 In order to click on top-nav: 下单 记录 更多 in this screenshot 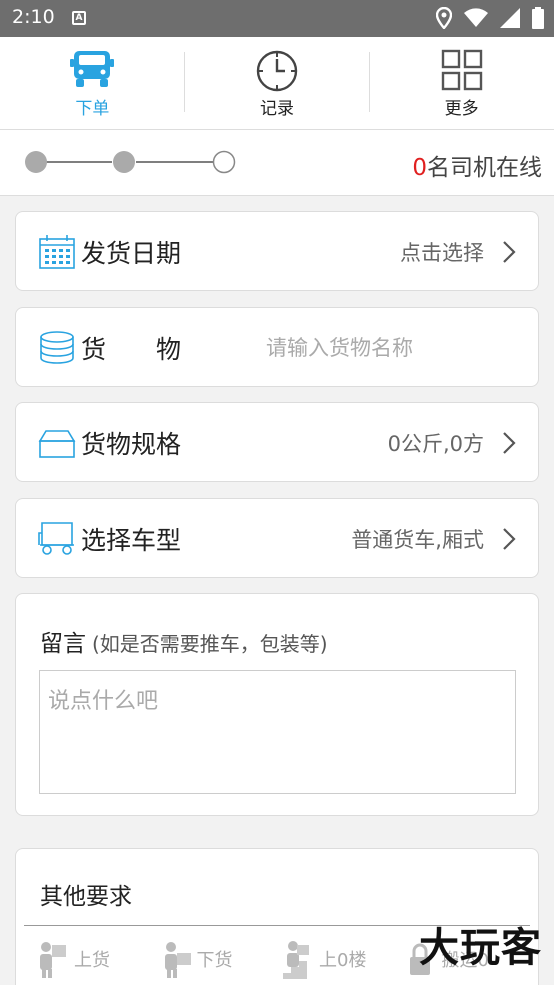, I will do `click(277, 83)`.